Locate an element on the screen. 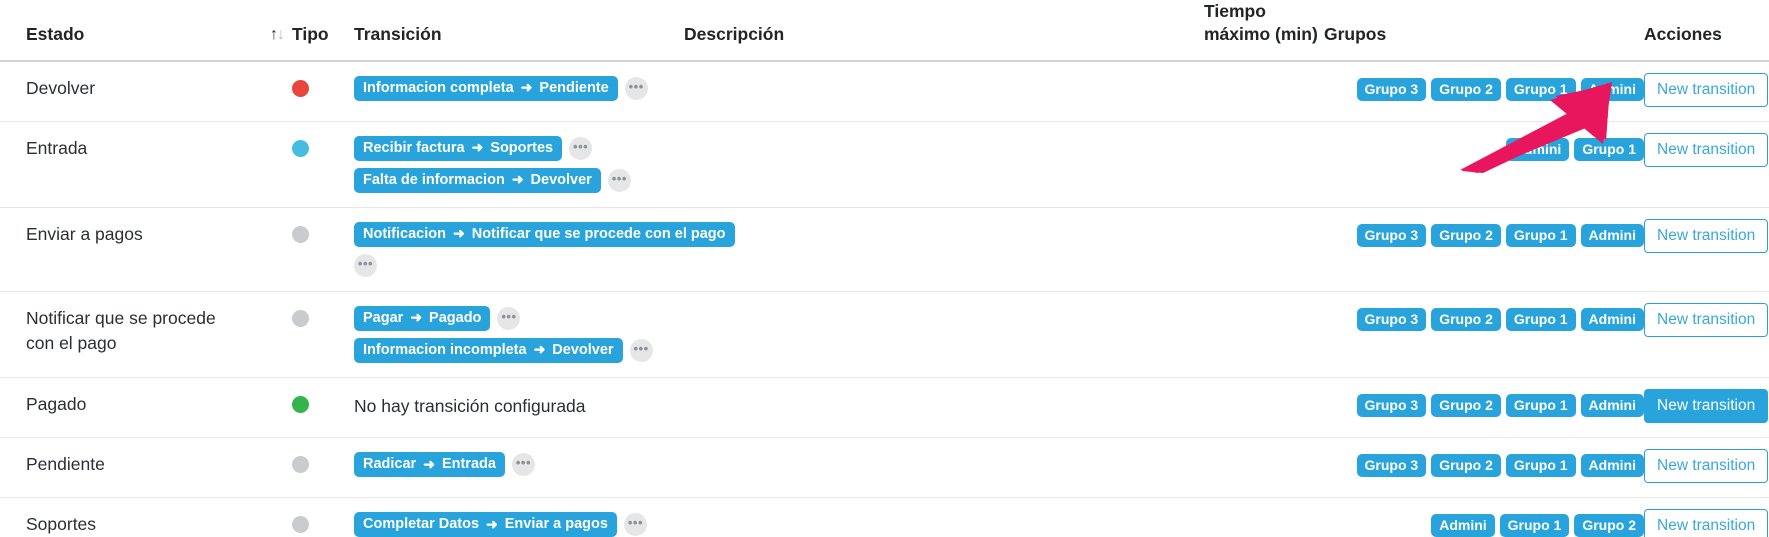 The image size is (1769, 537). column-header-tipo: Tipo is located at coordinates (323, 31).